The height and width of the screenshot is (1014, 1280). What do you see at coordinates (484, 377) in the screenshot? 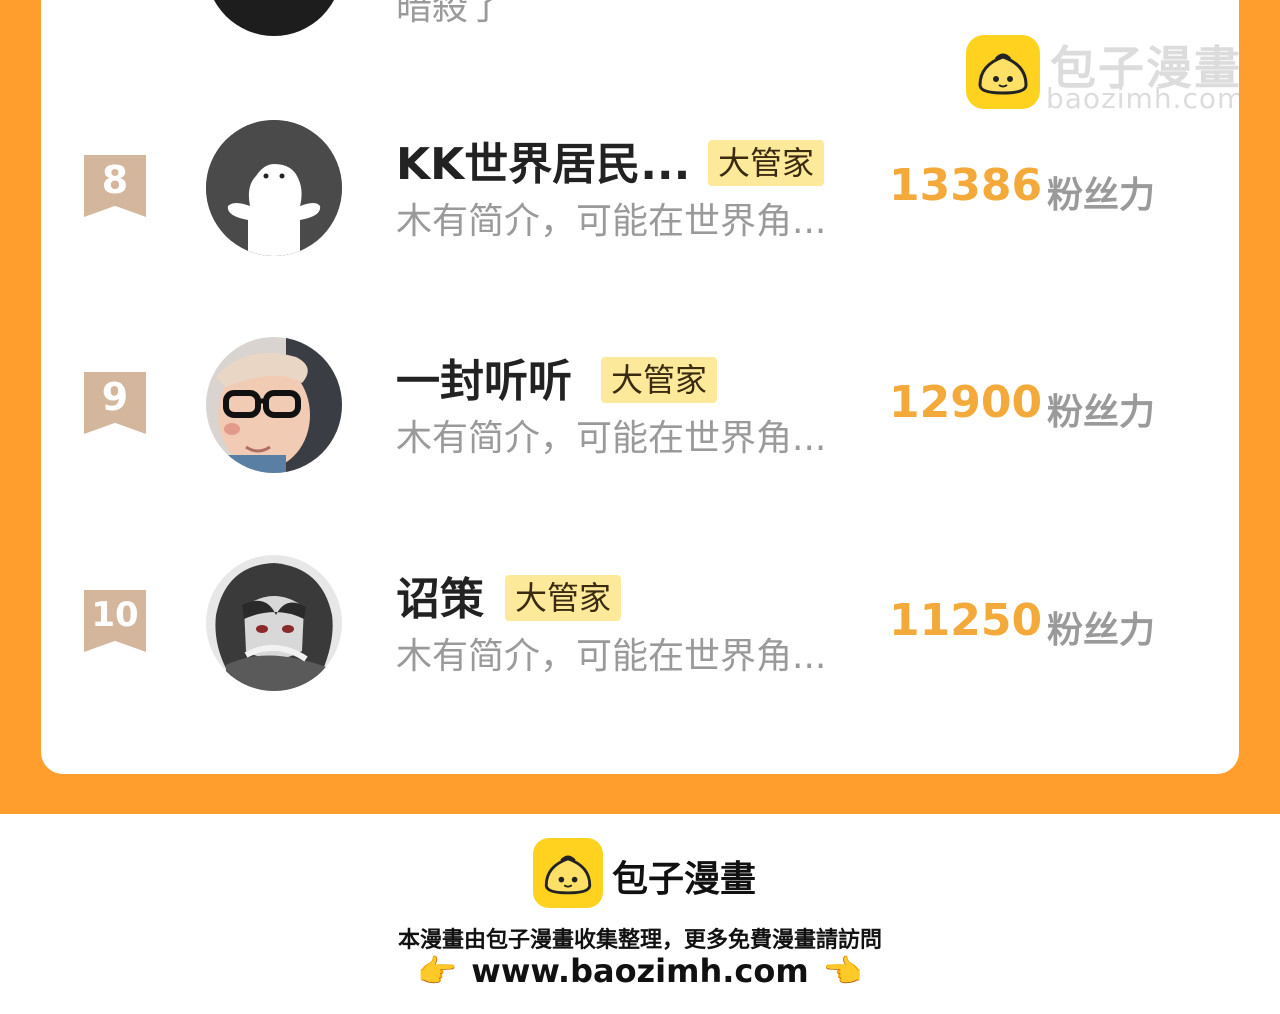
I see `user-name: 一封听听` at bounding box center [484, 377].